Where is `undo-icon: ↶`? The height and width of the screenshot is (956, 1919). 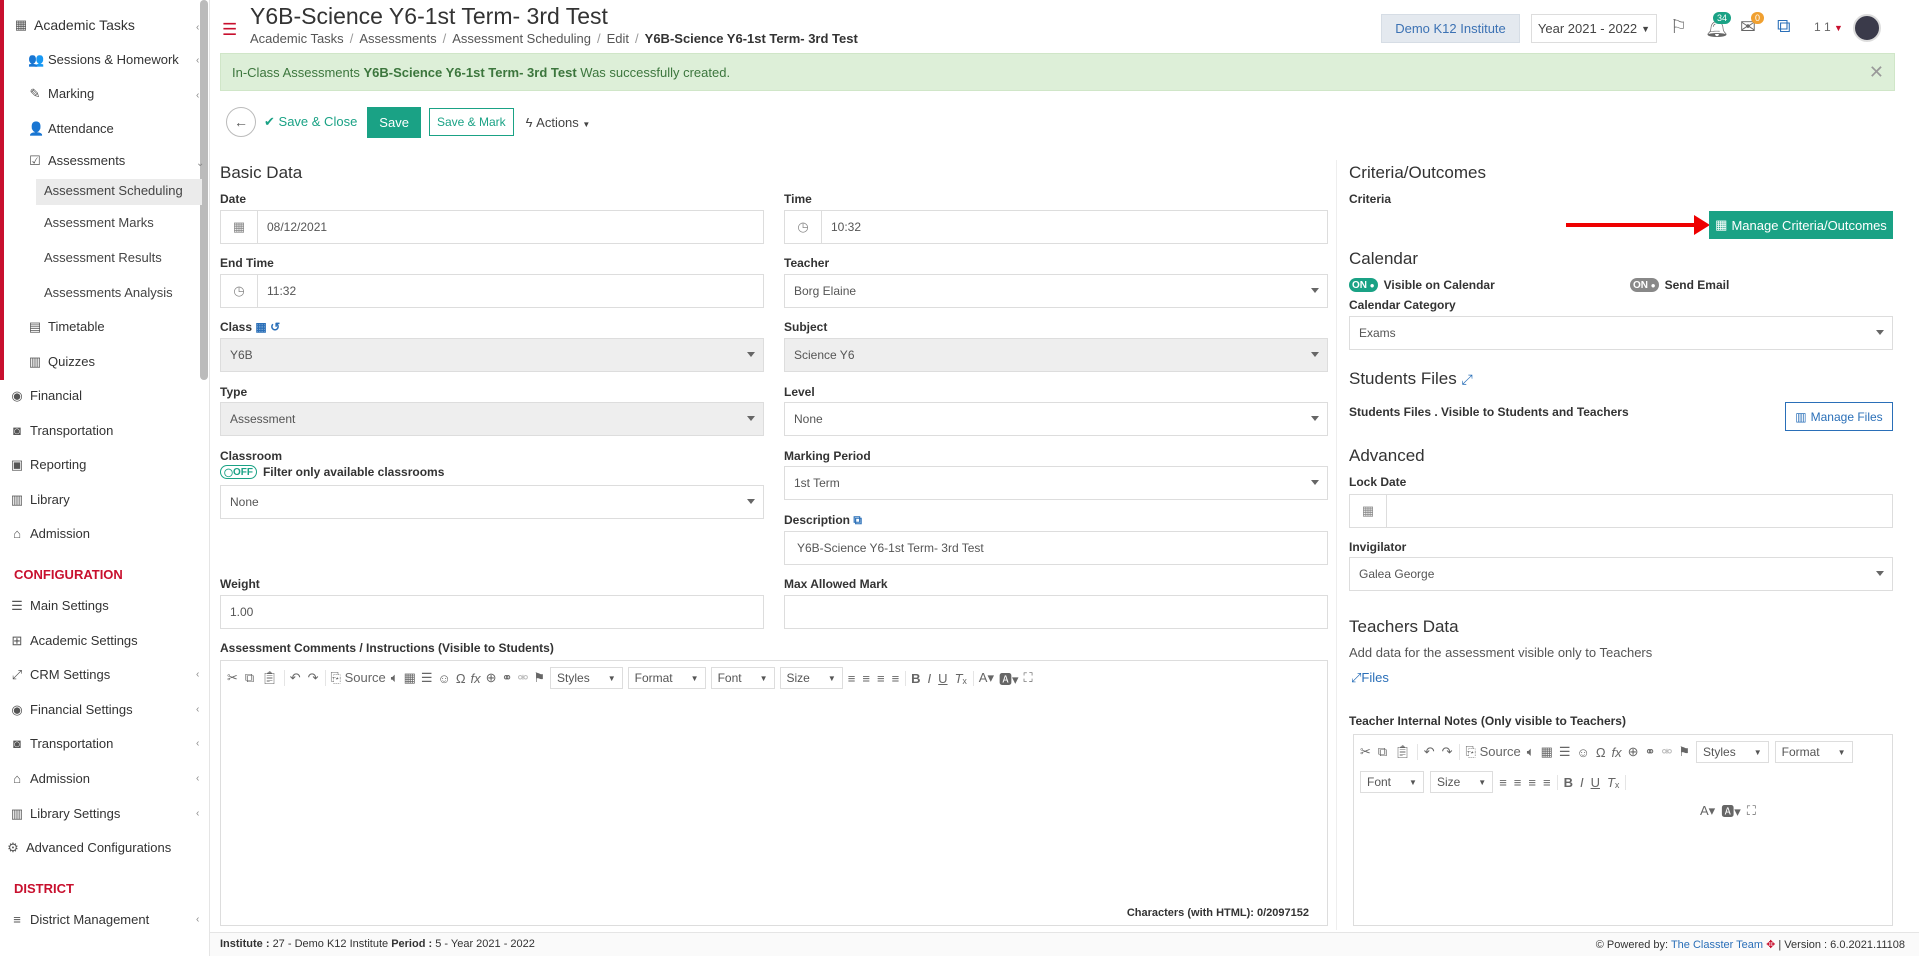 undo-icon: ↶ is located at coordinates (295, 678).